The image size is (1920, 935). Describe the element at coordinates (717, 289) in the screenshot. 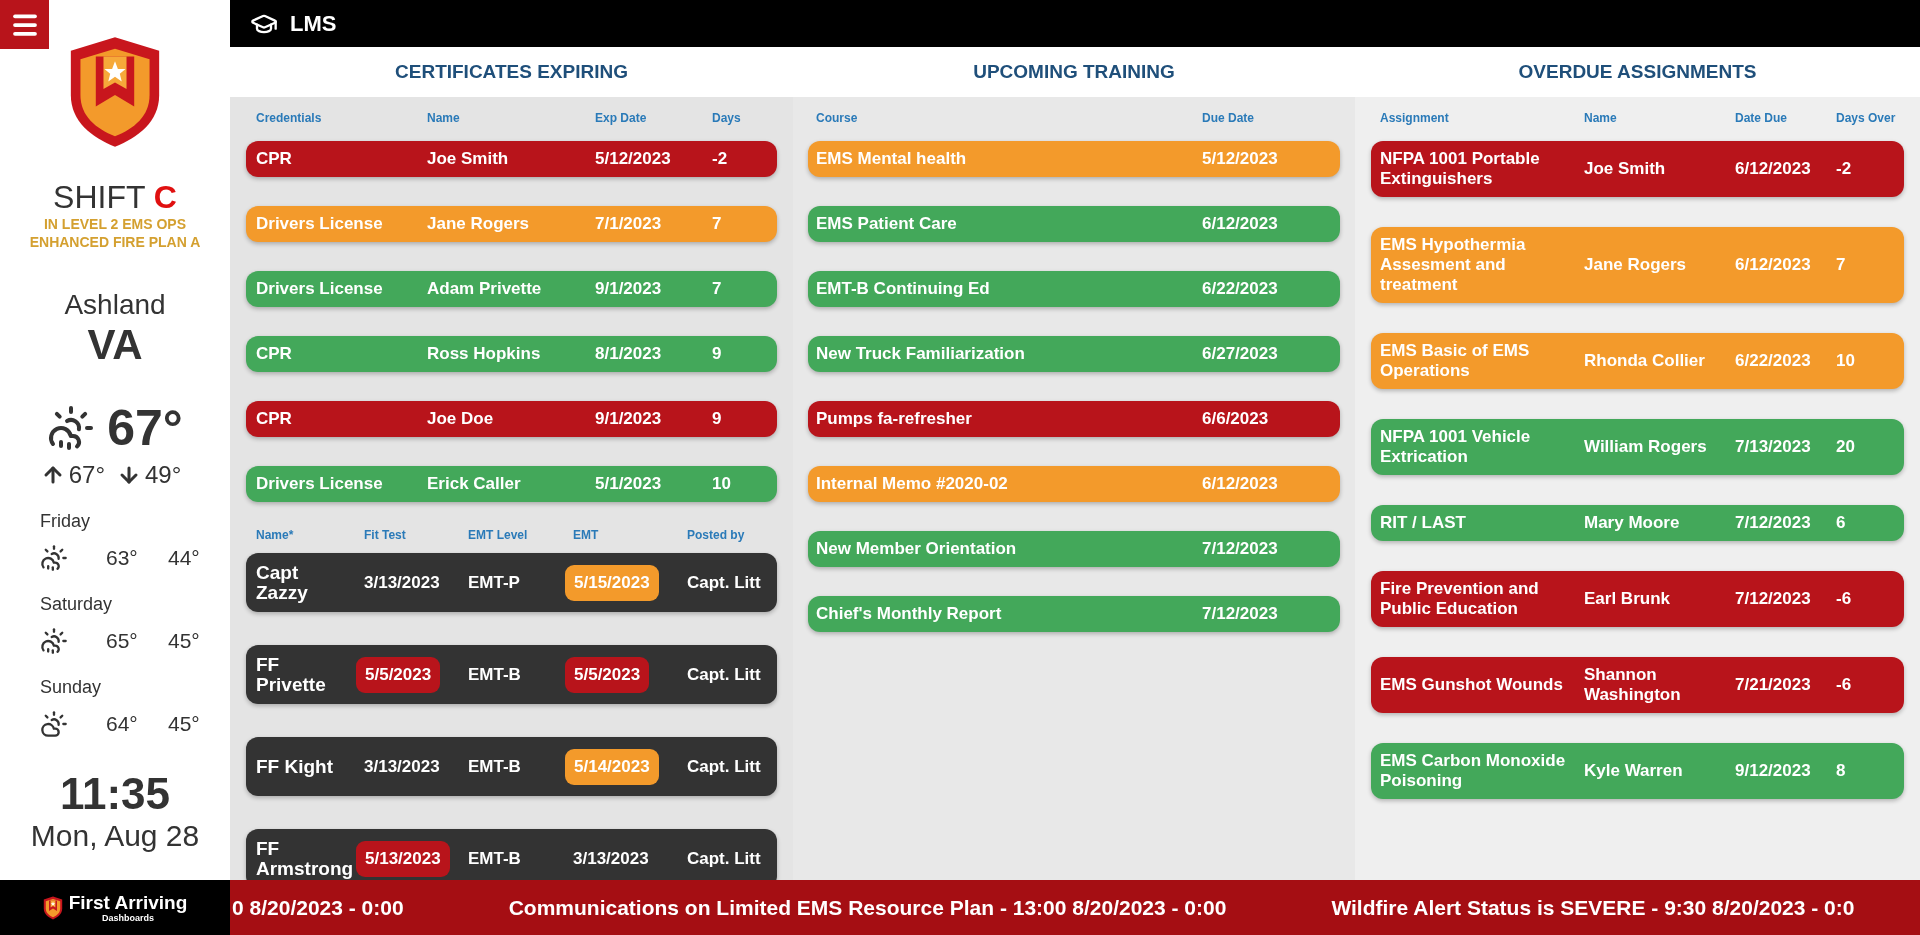

I see `table-cell-text: 7` at that location.